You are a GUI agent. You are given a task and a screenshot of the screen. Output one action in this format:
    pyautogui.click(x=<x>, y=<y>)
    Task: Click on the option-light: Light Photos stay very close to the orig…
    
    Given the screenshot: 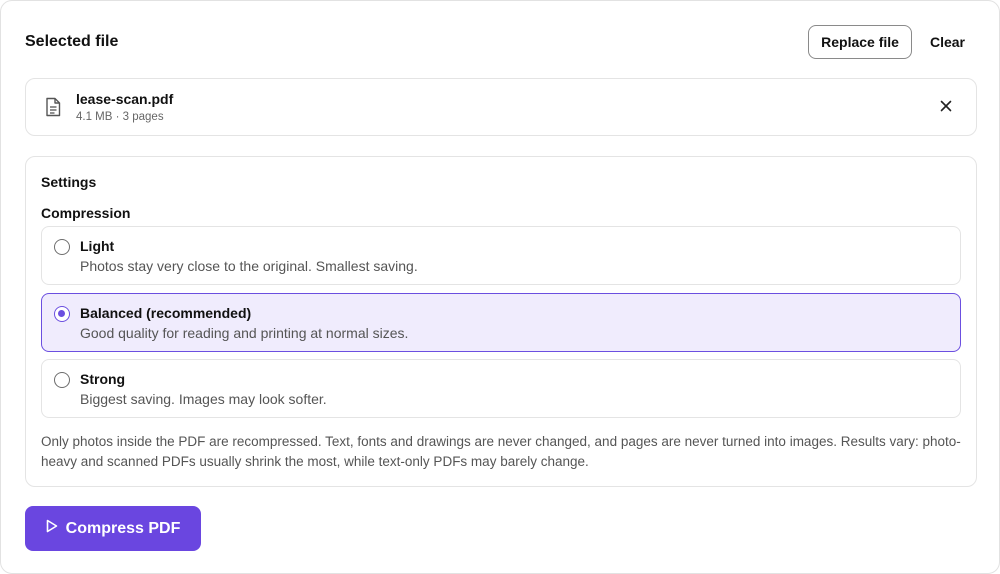 What is the action you would take?
    pyautogui.click(x=501, y=255)
    